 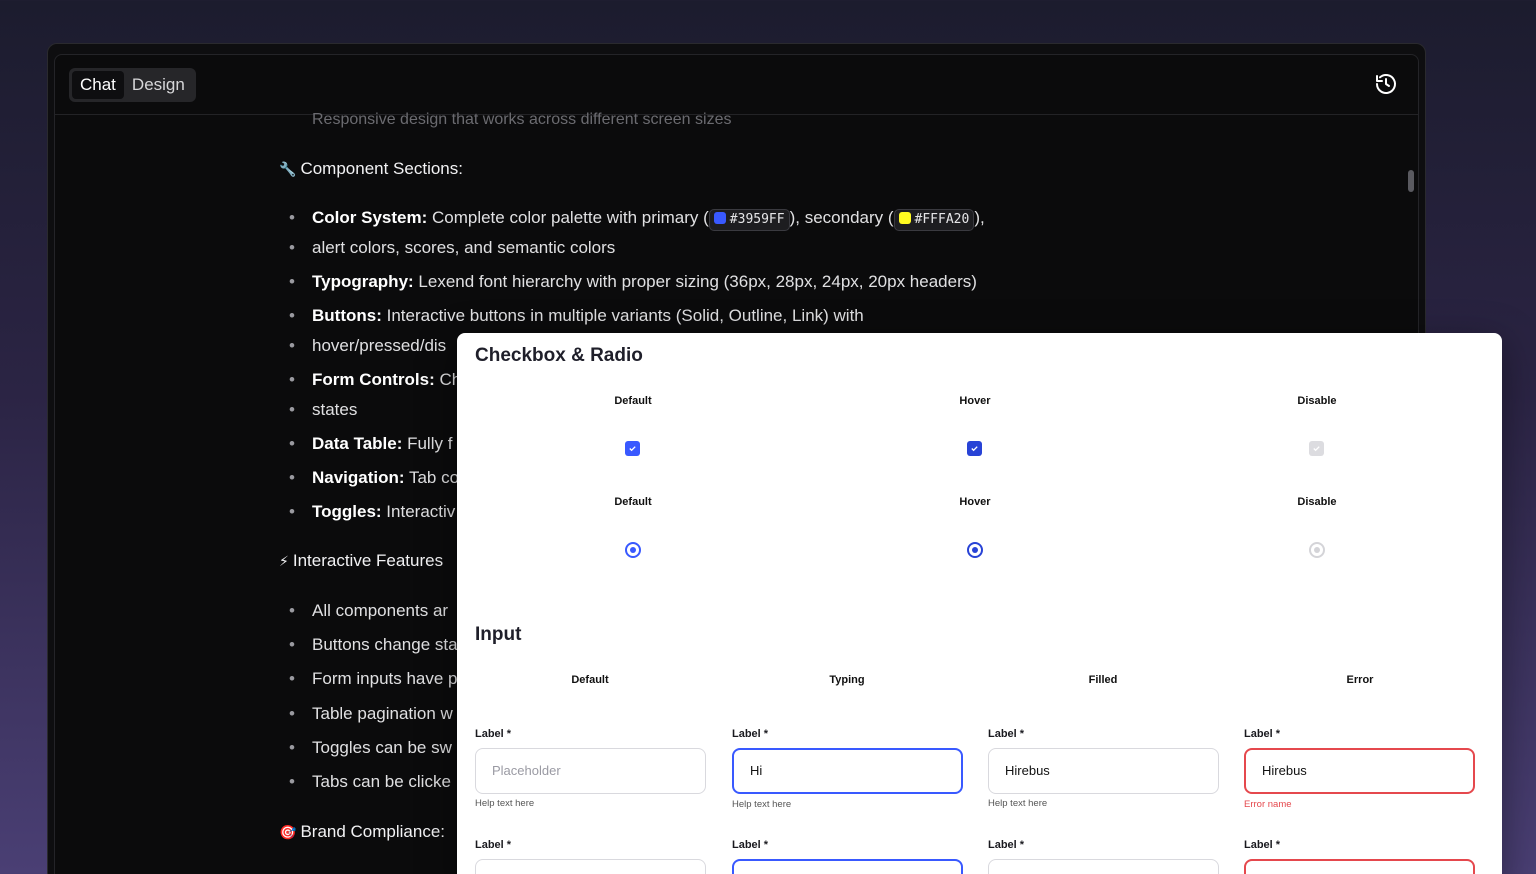 I want to click on input-default: Placeholder, so click(x=590, y=771).